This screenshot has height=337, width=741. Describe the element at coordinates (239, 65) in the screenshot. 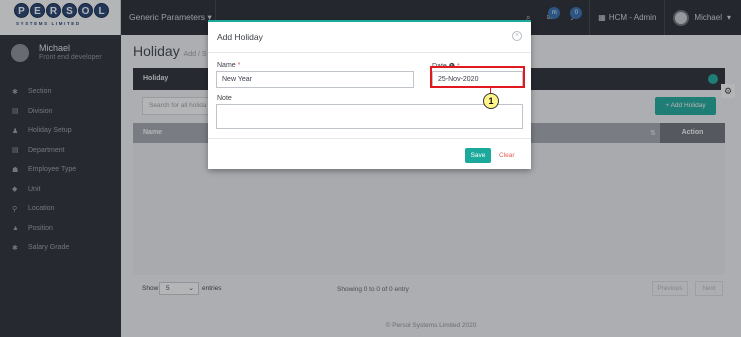

I see `required-marker: *` at that location.